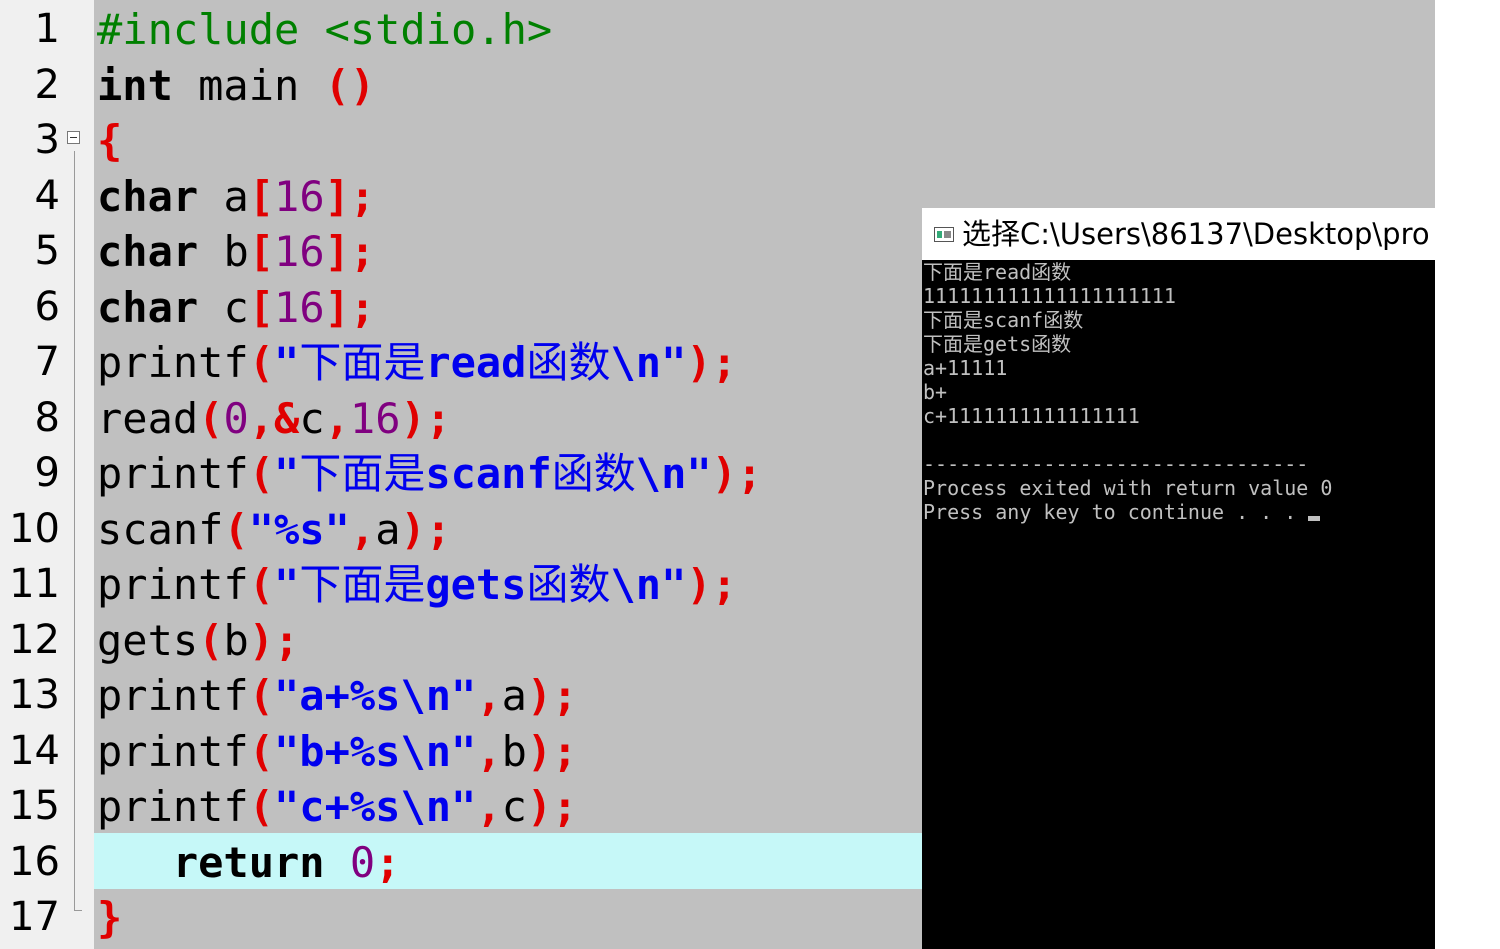 The height and width of the screenshot is (949, 1500). Describe the element at coordinates (1128, 488) in the screenshot. I see `console-line-text: Process exited with return value 0` at that location.